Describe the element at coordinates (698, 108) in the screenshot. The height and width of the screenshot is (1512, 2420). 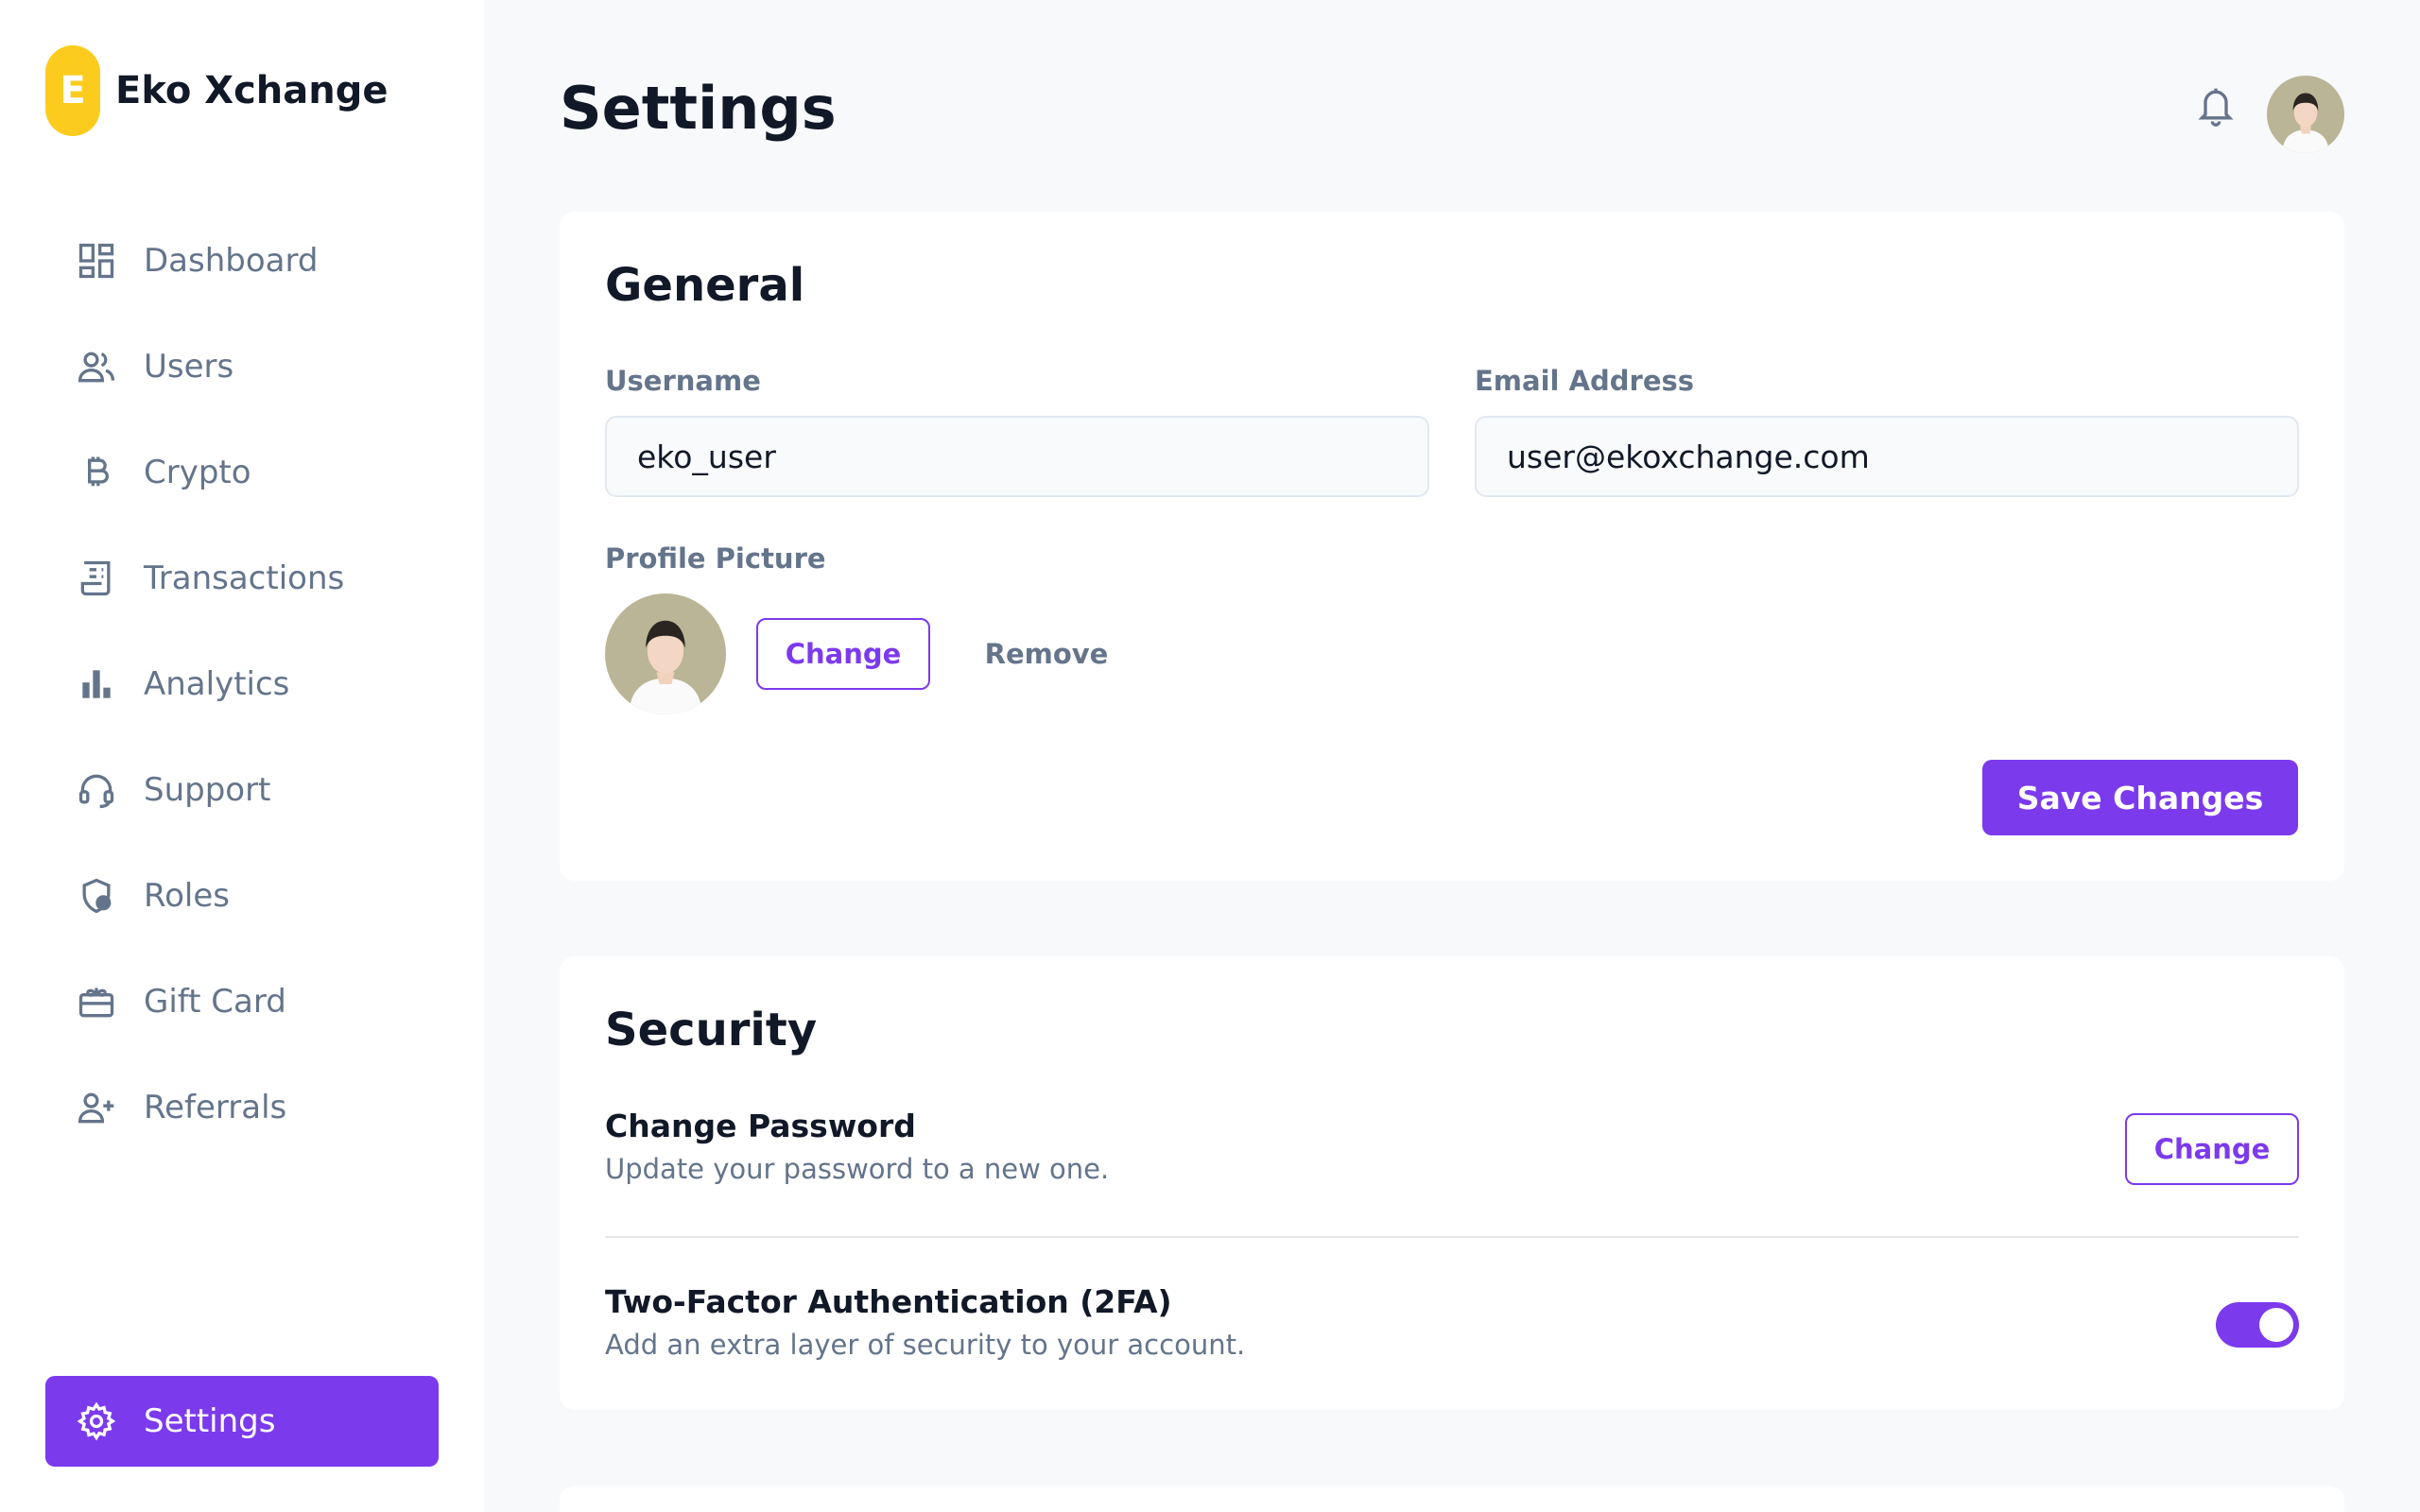
I see `page-title: Settings` at that location.